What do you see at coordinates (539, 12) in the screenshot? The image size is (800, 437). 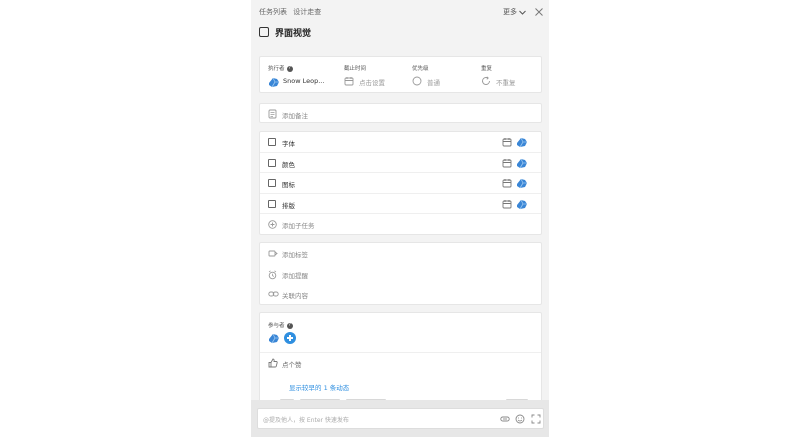 I see `close-icon` at bounding box center [539, 12].